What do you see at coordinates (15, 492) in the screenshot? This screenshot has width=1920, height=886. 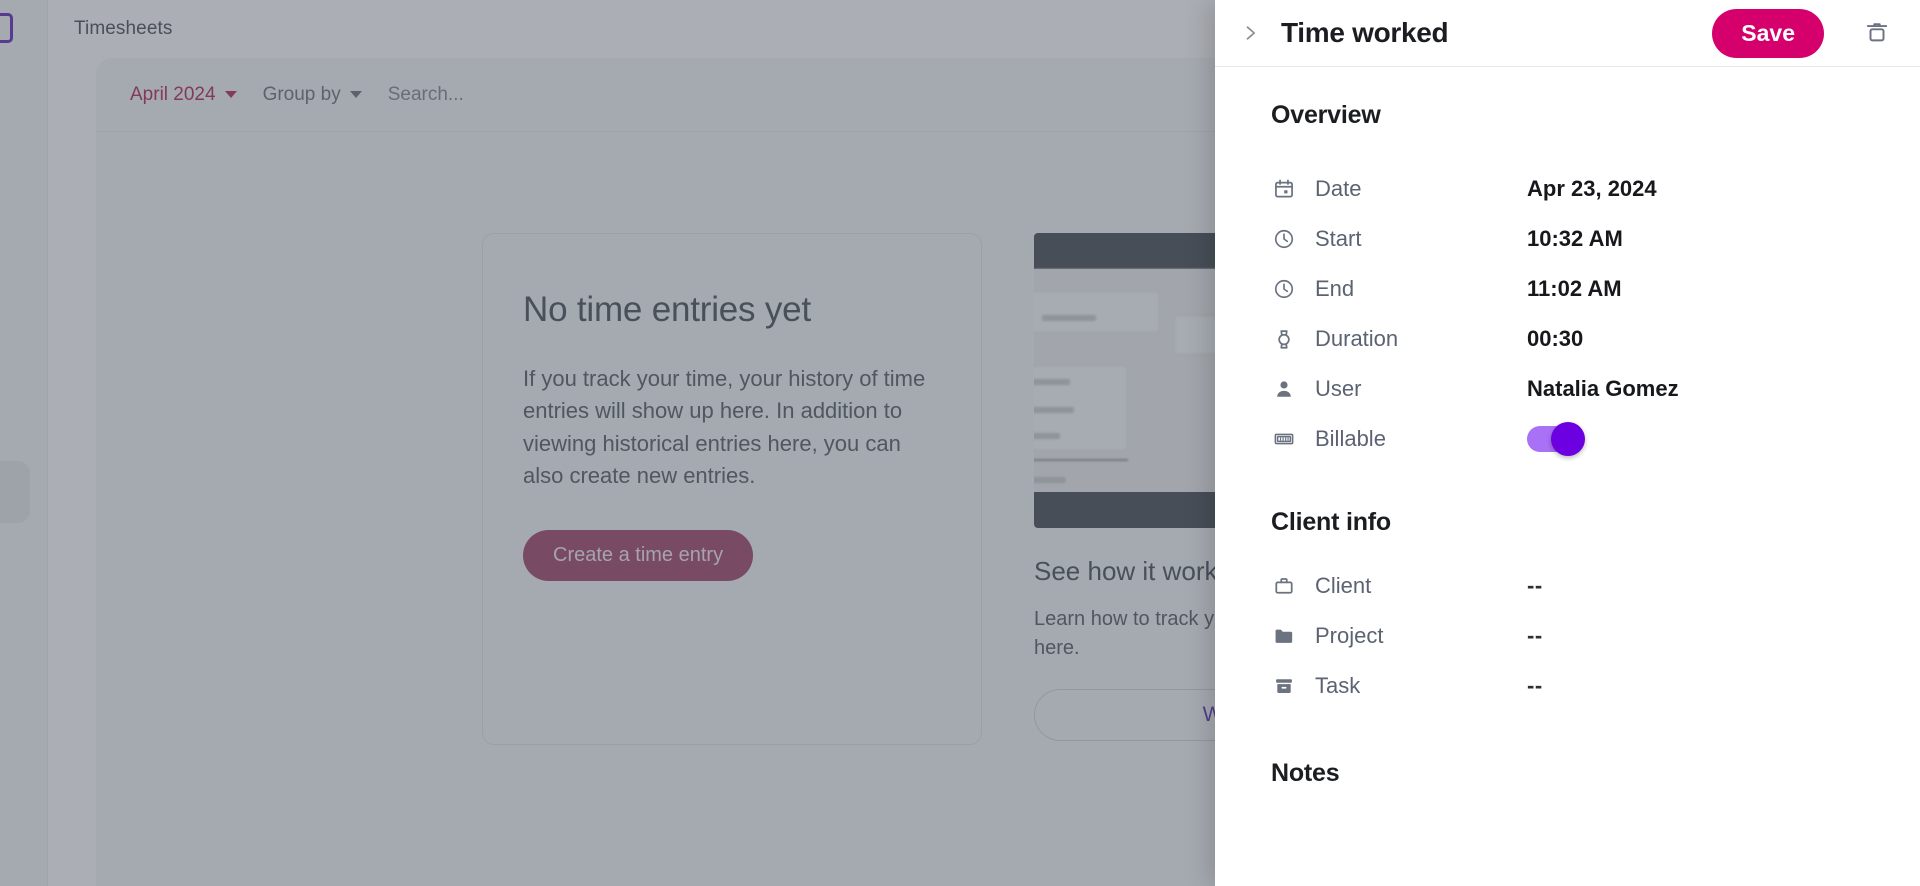 I see `rail-item-placeholder` at bounding box center [15, 492].